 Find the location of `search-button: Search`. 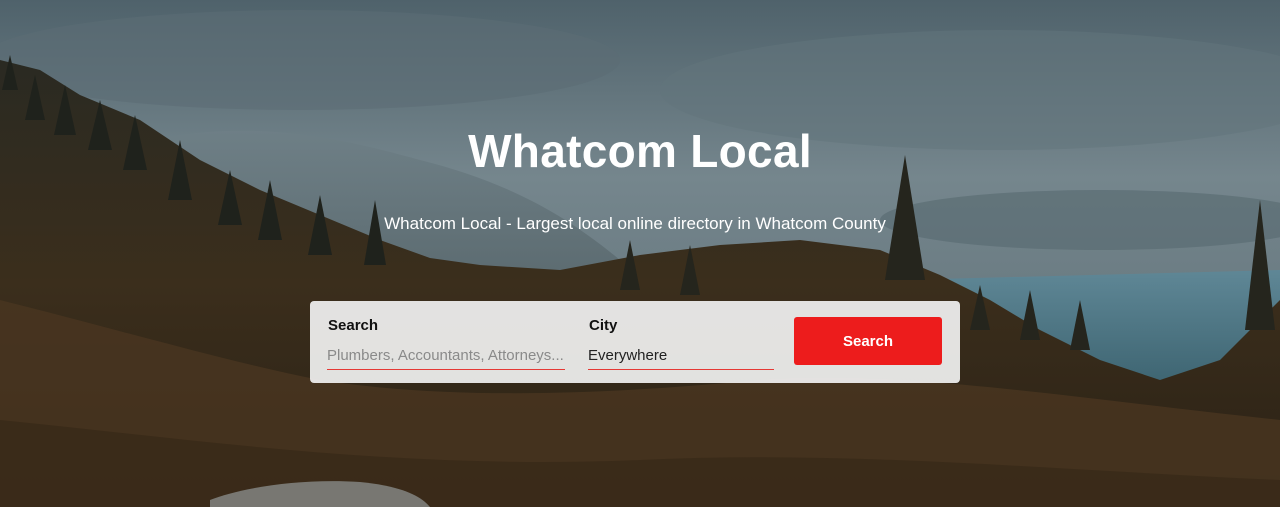

search-button: Search is located at coordinates (868, 341).